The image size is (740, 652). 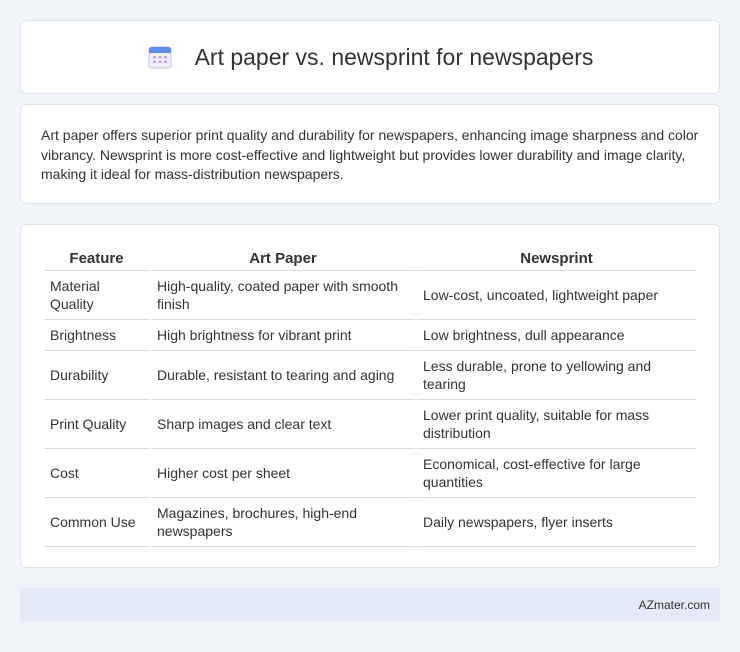 I want to click on footer: AZmater.com, so click(x=370, y=604).